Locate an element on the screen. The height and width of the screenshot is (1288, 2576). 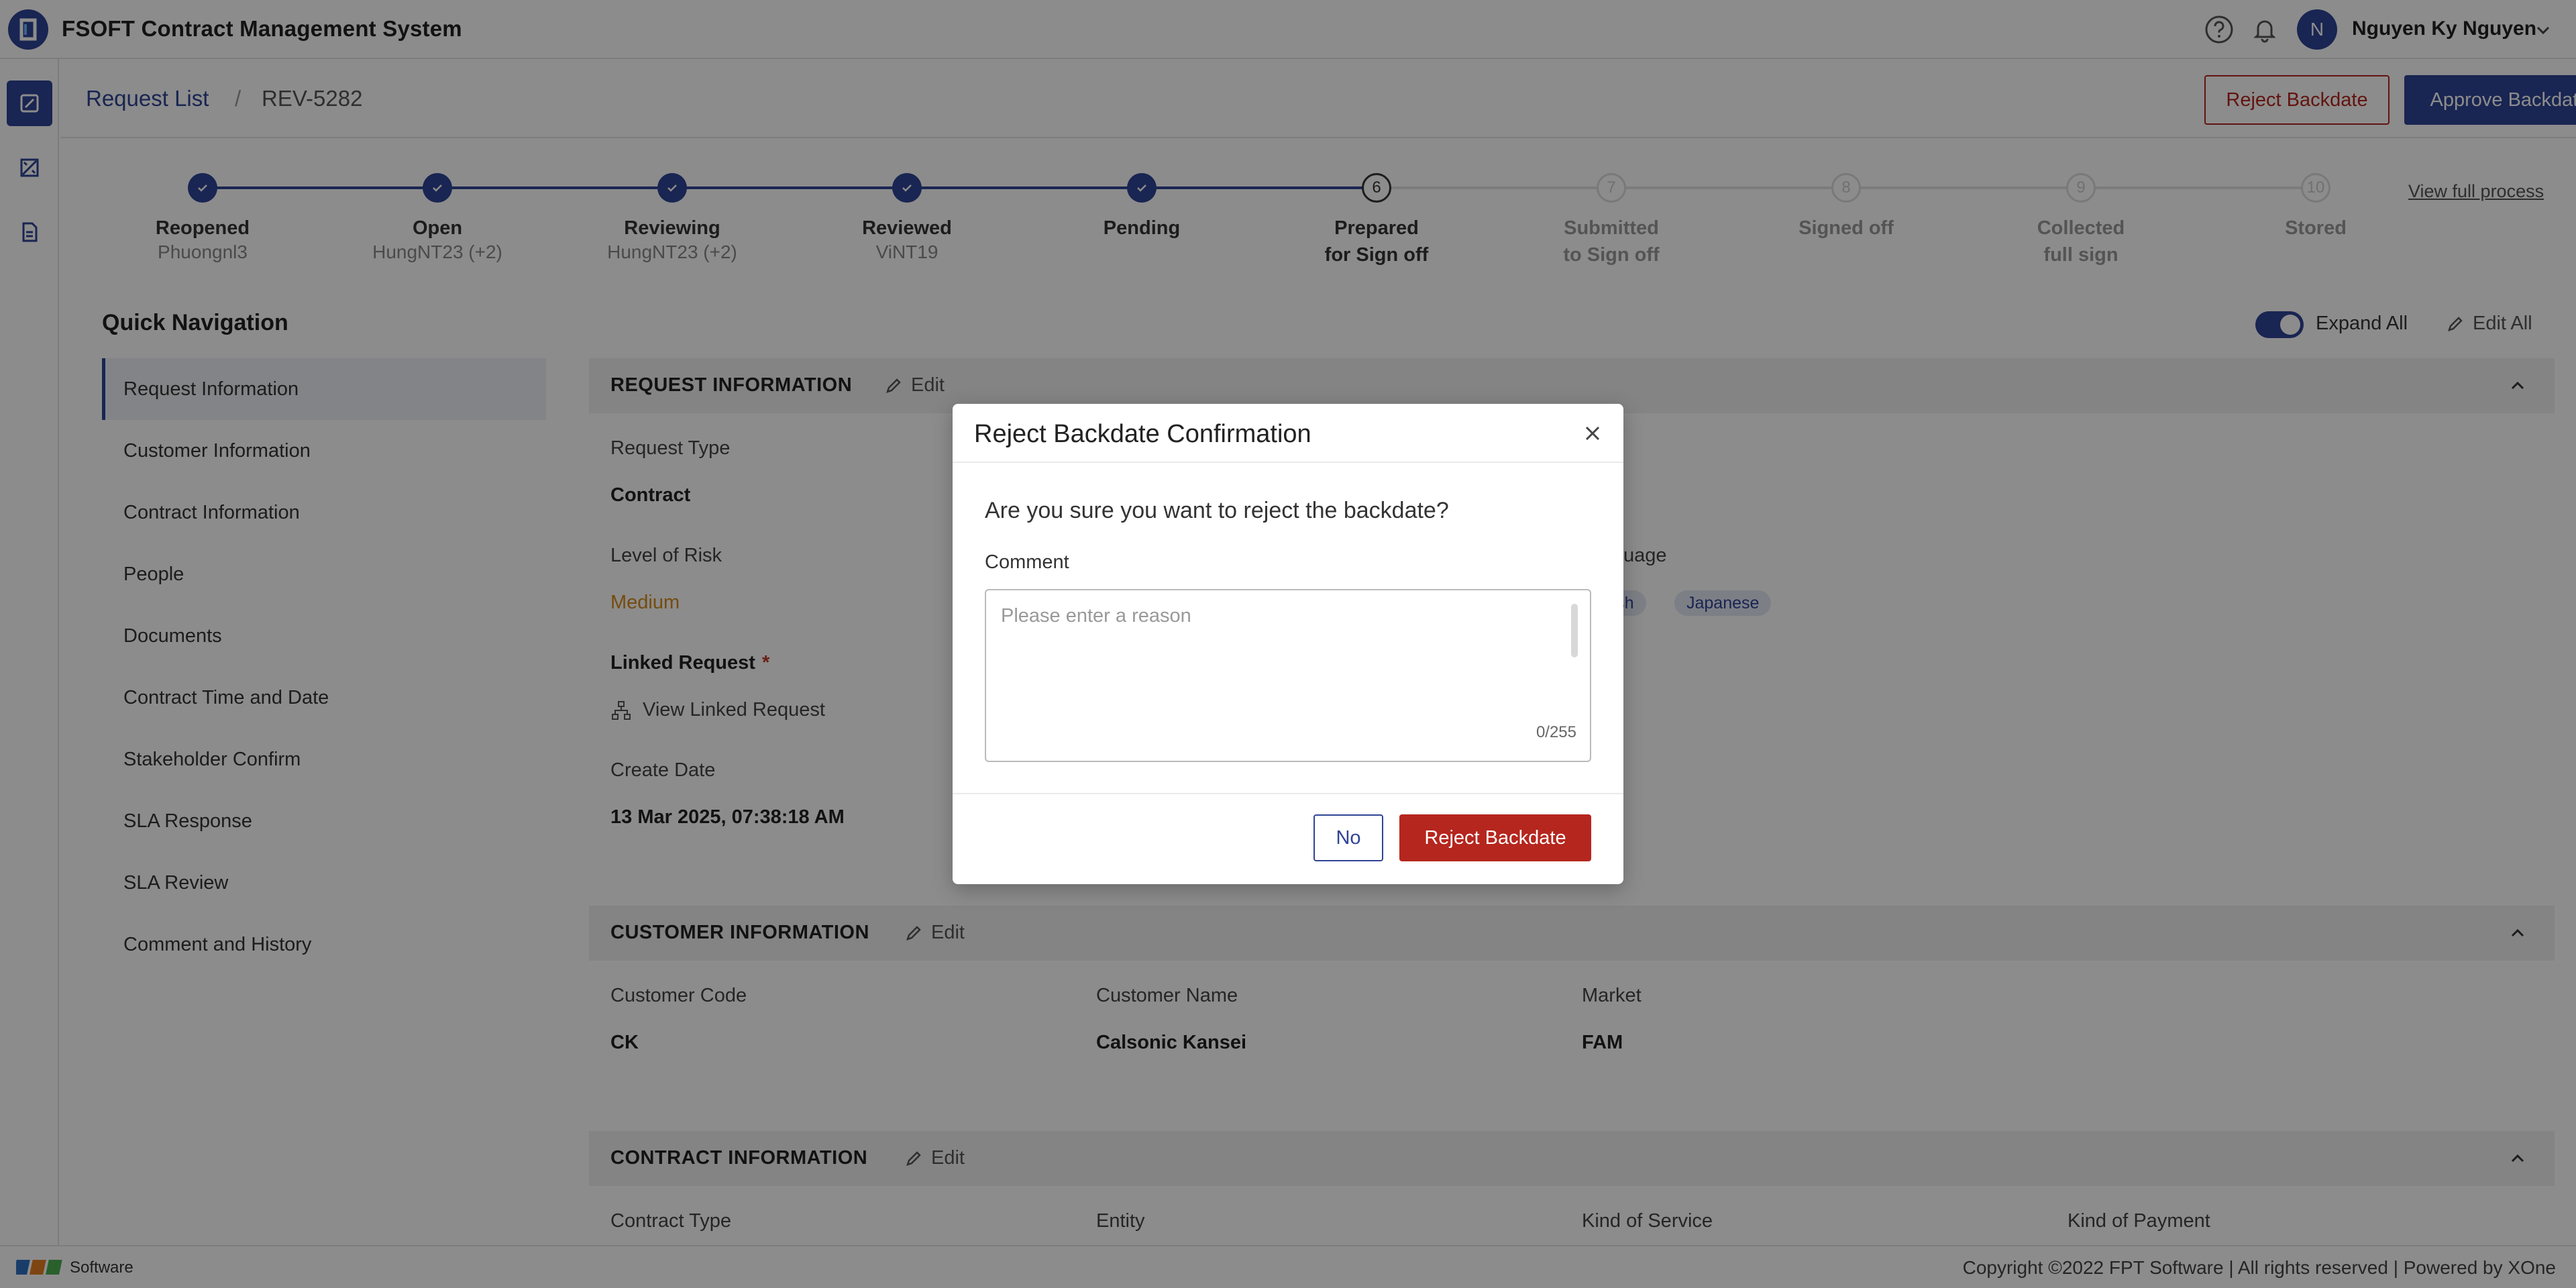
no-button: No is located at coordinates (1348, 837).